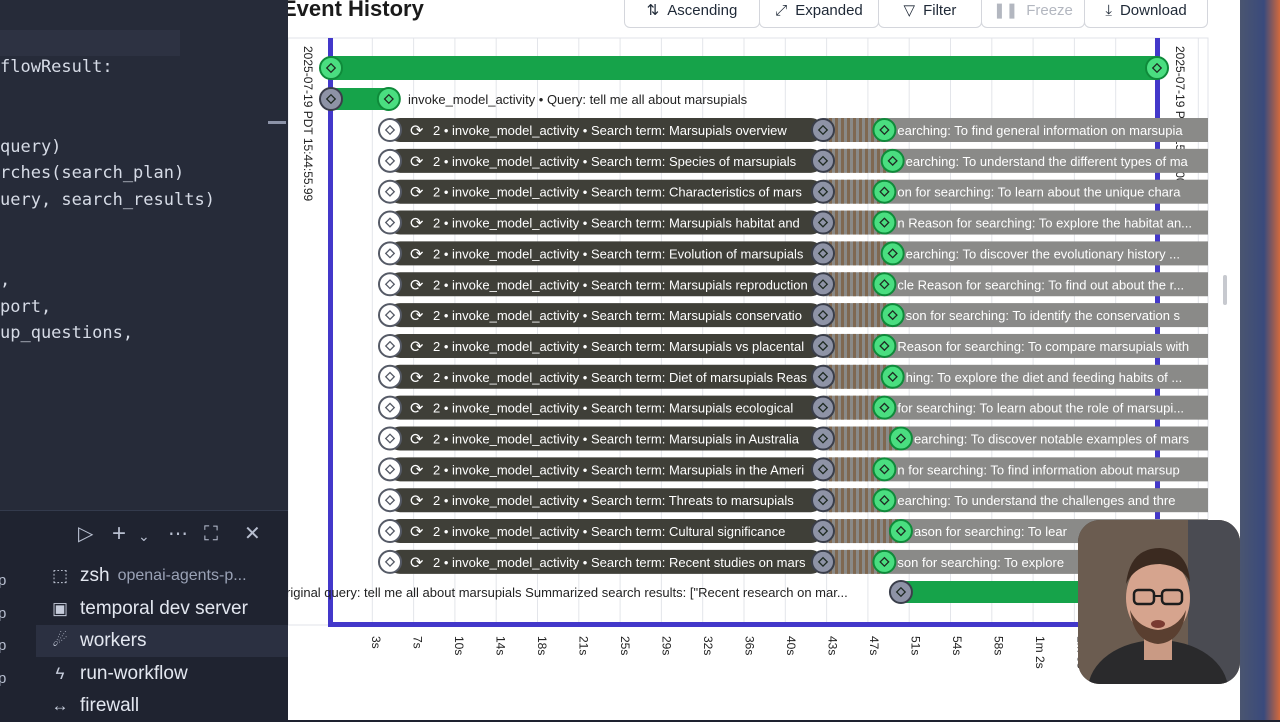  I want to click on presenter-video, so click(1159, 602).